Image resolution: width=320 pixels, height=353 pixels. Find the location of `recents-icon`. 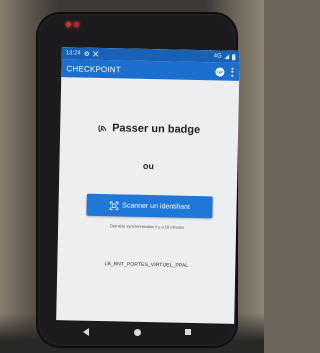

recents-icon is located at coordinates (188, 332).